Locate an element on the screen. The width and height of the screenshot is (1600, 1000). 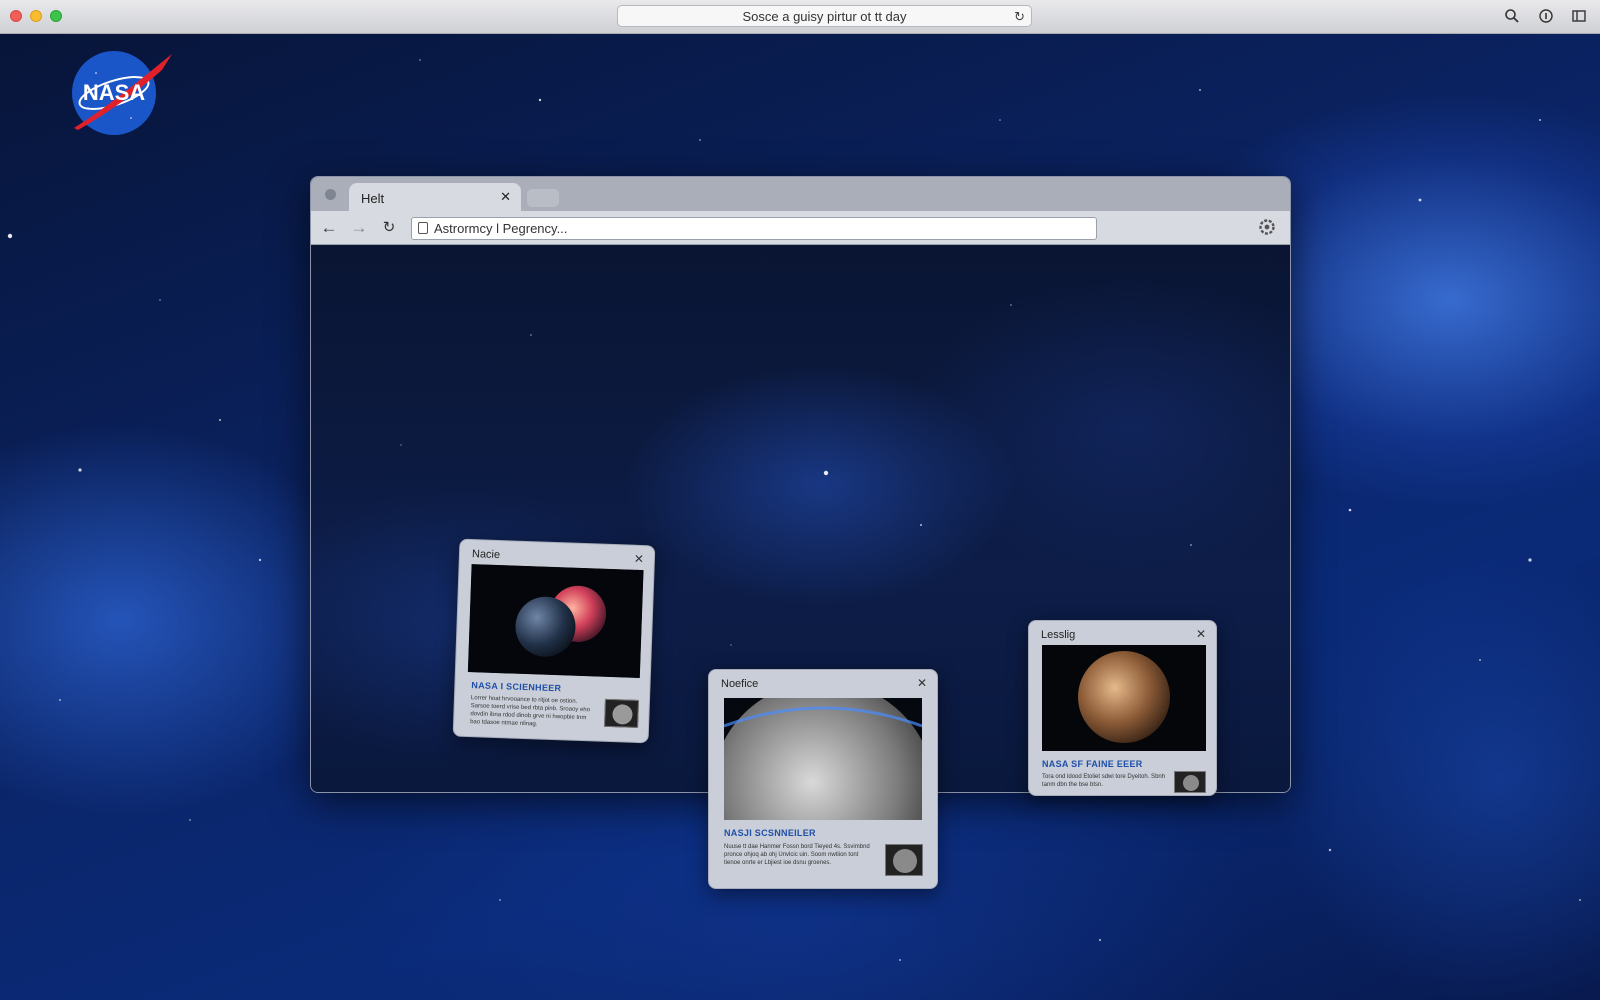
card-header: Lesslig is located at coordinates (1058, 635).